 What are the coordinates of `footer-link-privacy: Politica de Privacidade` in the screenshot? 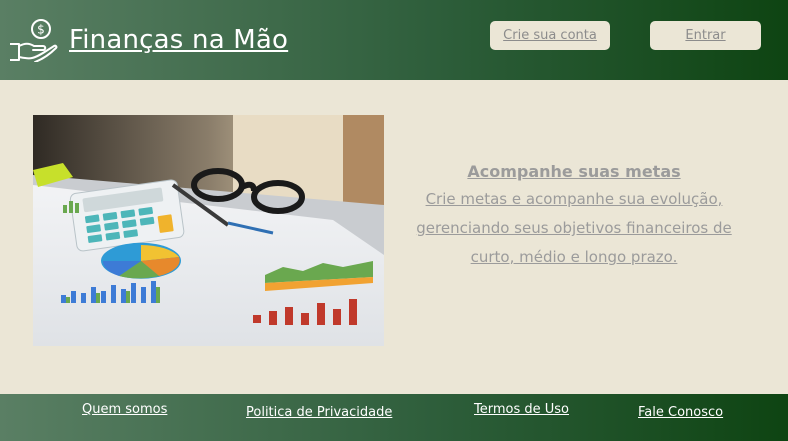 It's located at (319, 412).